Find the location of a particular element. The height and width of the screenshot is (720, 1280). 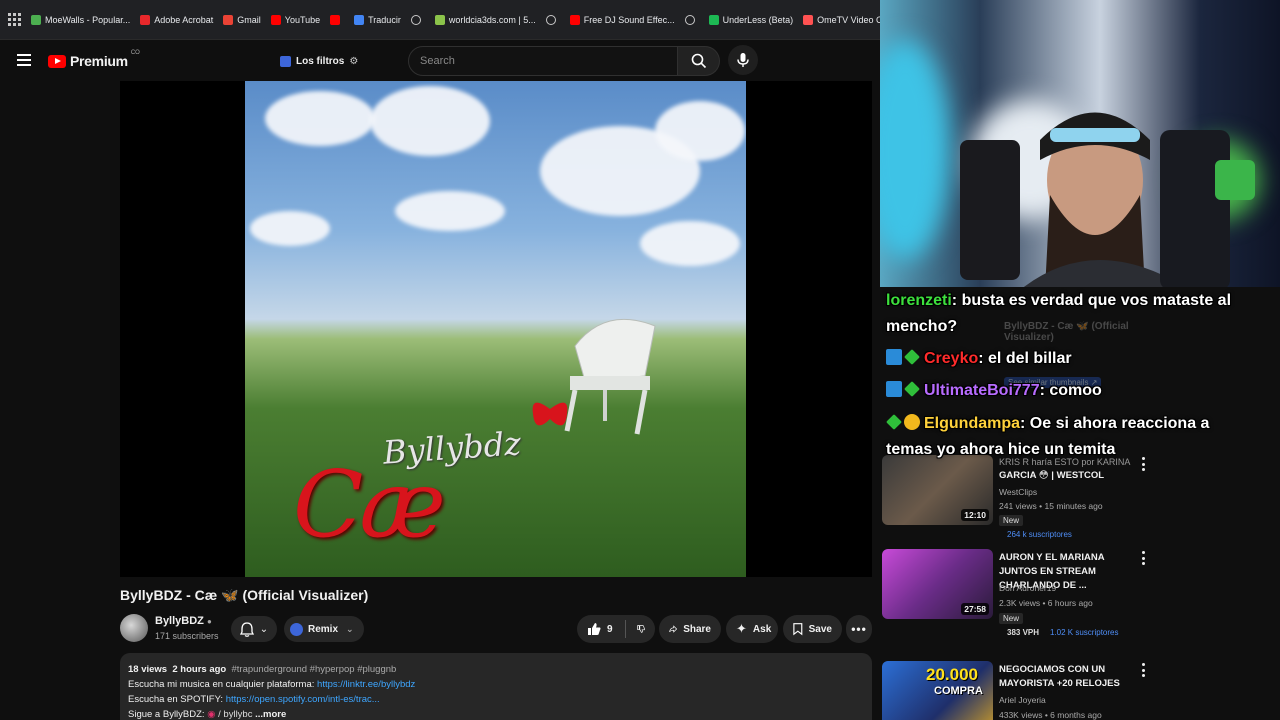

like-button: 9 is located at coordinates (600, 629).